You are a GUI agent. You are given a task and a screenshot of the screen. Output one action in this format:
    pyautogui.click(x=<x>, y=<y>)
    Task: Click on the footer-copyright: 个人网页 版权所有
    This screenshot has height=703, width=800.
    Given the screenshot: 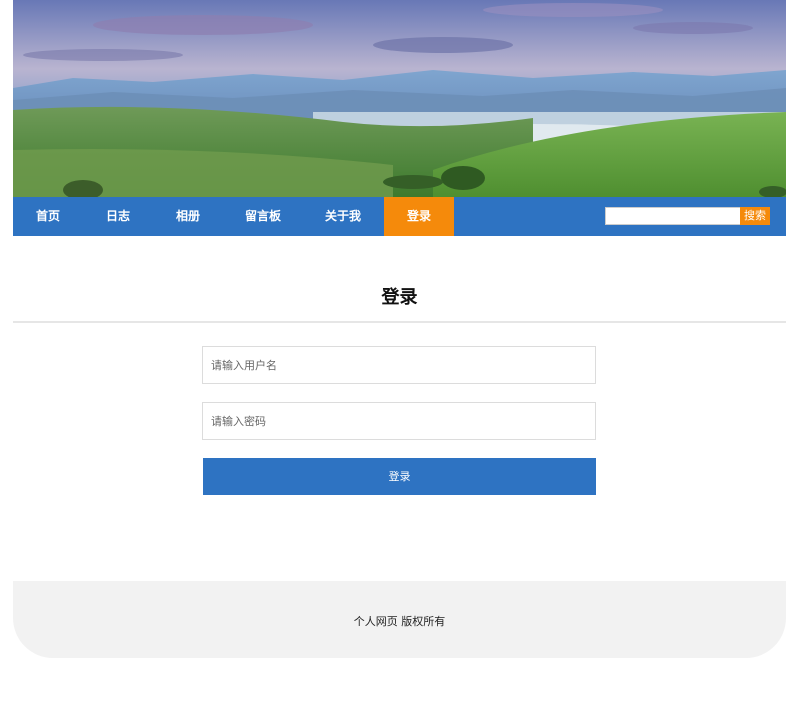 What is the action you would take?
    pyautogui.click(x=399, y=621)
    